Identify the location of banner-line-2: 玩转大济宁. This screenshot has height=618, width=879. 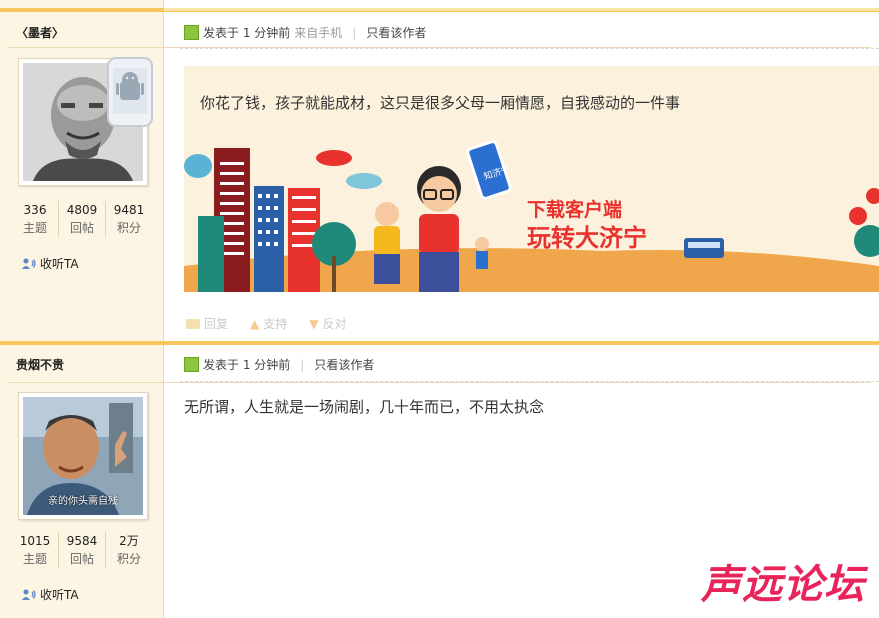
(587, 238).